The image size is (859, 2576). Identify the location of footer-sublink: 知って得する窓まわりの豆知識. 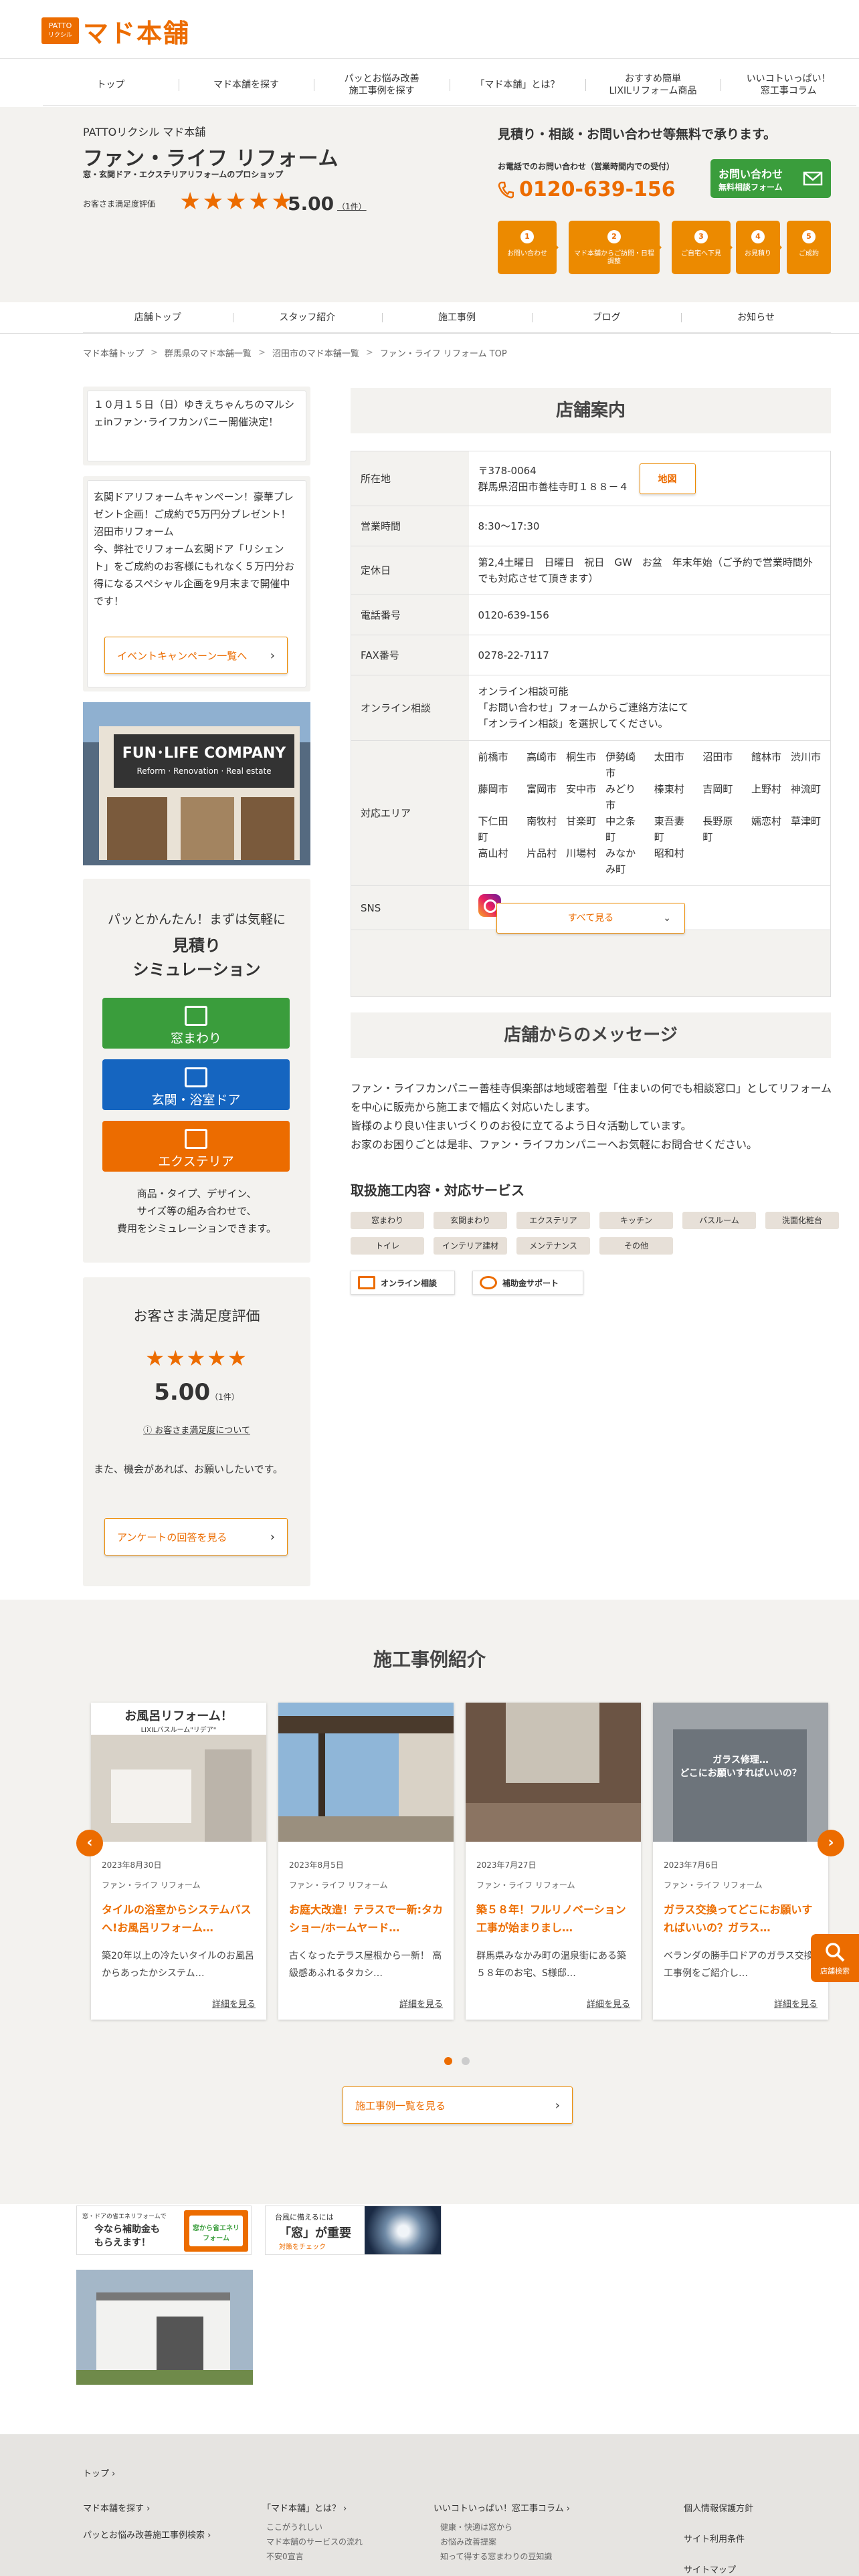
(496, 2557).